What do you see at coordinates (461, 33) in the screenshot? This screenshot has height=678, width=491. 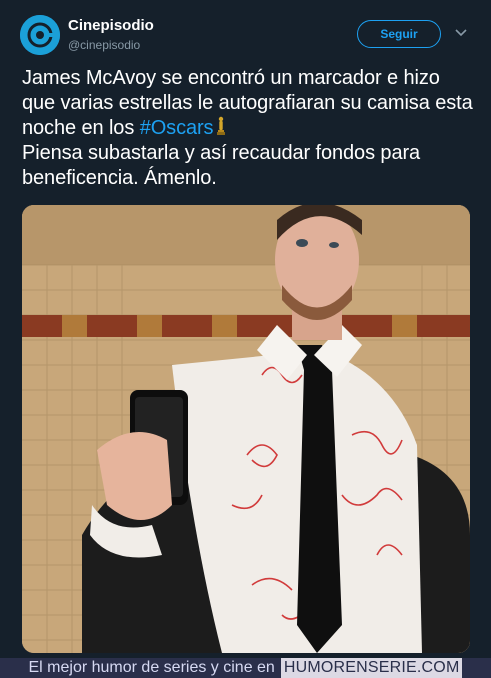 I see `chevron-down-icon` at bounding box center [461, 33].